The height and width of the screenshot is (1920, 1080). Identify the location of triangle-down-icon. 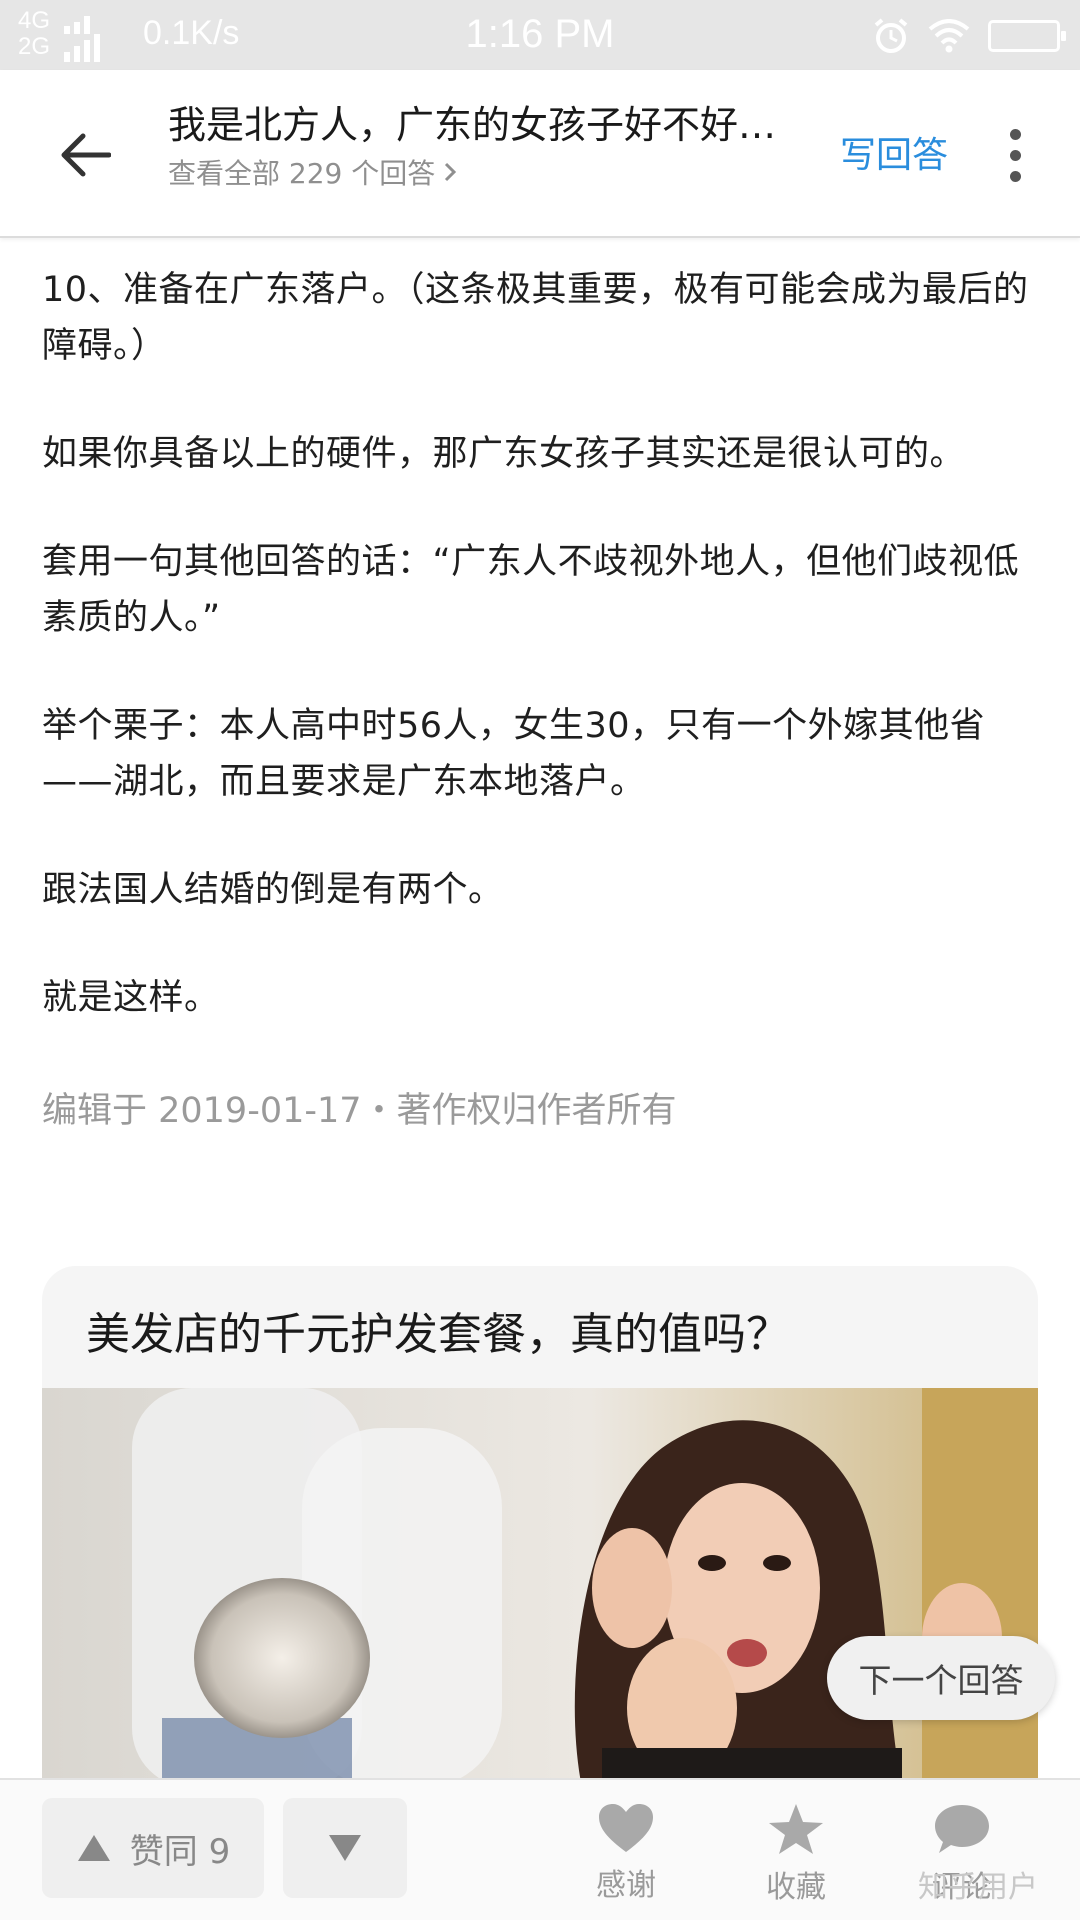
(345, 1848).